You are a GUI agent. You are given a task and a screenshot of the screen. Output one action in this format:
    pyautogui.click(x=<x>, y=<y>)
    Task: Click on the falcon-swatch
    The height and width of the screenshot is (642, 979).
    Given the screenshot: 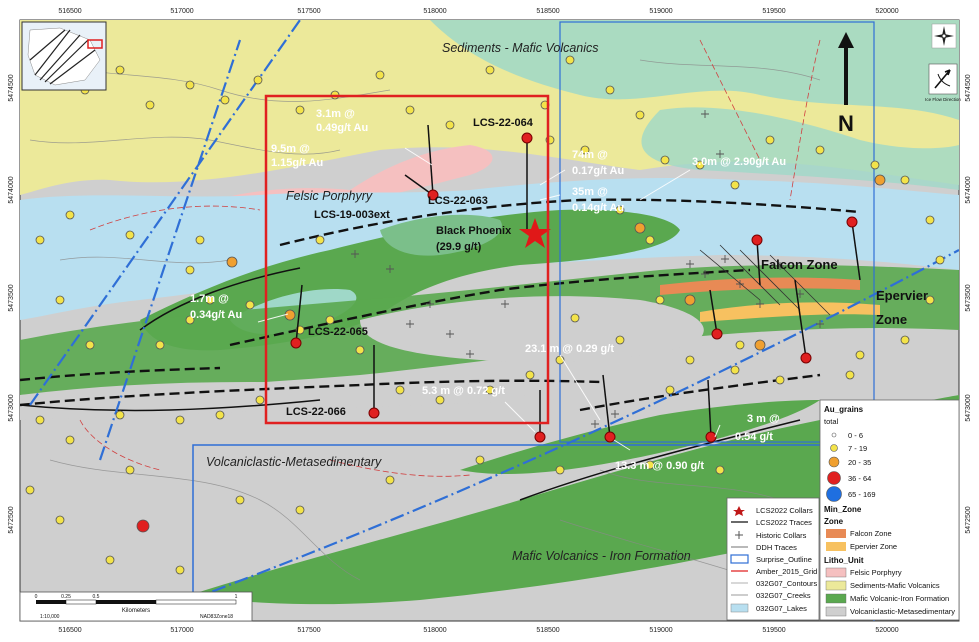 What is the action you would take?
    pyautogui.click(x=836, y=533)
    